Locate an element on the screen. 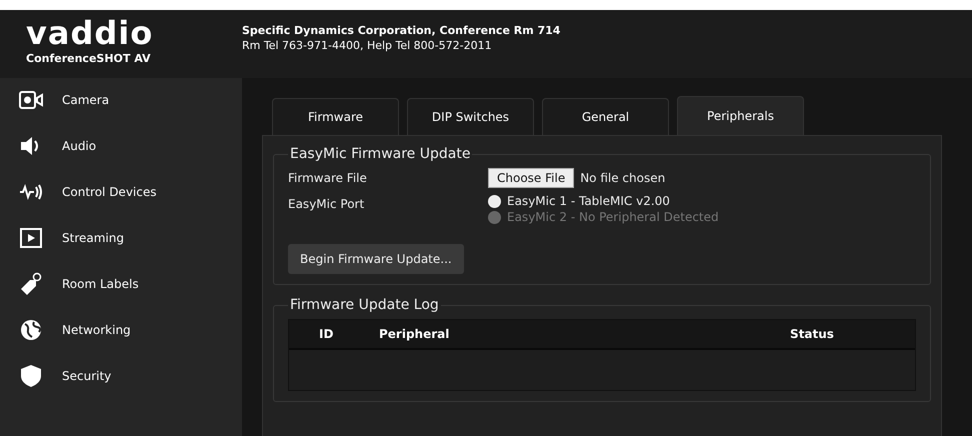  sidebar-item: Networking is located at coordinates (96, 330).